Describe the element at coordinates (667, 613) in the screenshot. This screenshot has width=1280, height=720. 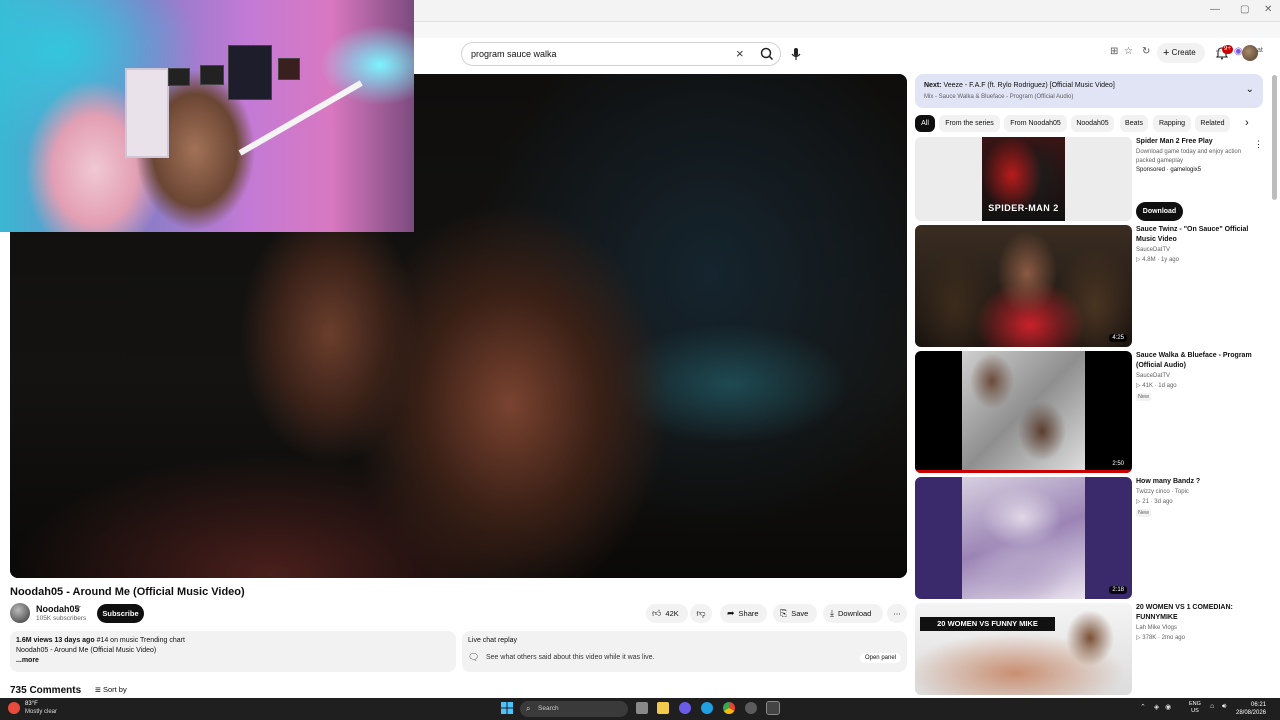
I see `like-button: 👍︎ 42K` at that location.